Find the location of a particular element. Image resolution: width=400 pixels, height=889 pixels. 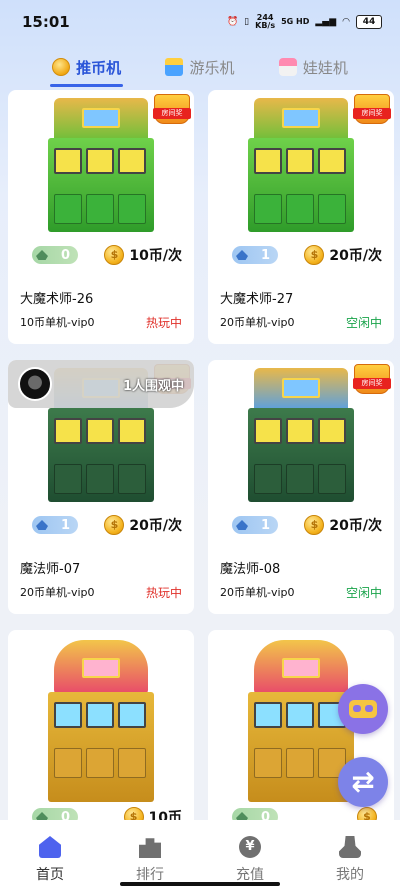

nav-recharge: ¥ 充值 is located at coordinates (250, 860).